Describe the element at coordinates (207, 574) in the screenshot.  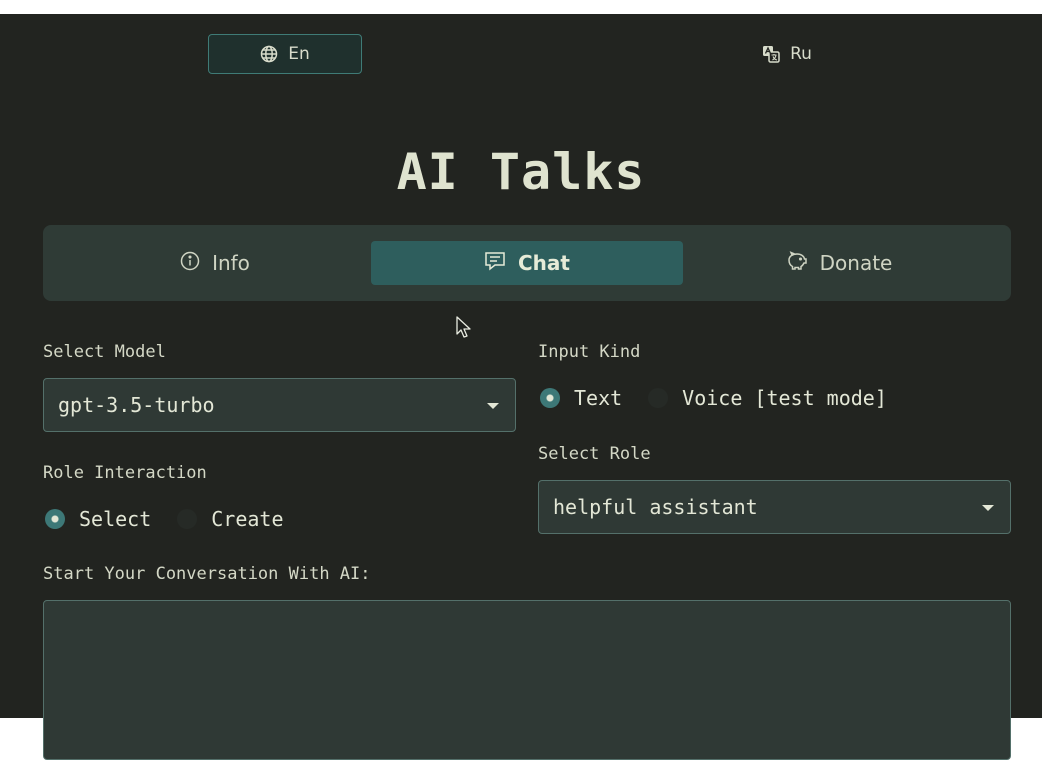
I see `conversation-label: Start Your Conversation With AI:` at that location.